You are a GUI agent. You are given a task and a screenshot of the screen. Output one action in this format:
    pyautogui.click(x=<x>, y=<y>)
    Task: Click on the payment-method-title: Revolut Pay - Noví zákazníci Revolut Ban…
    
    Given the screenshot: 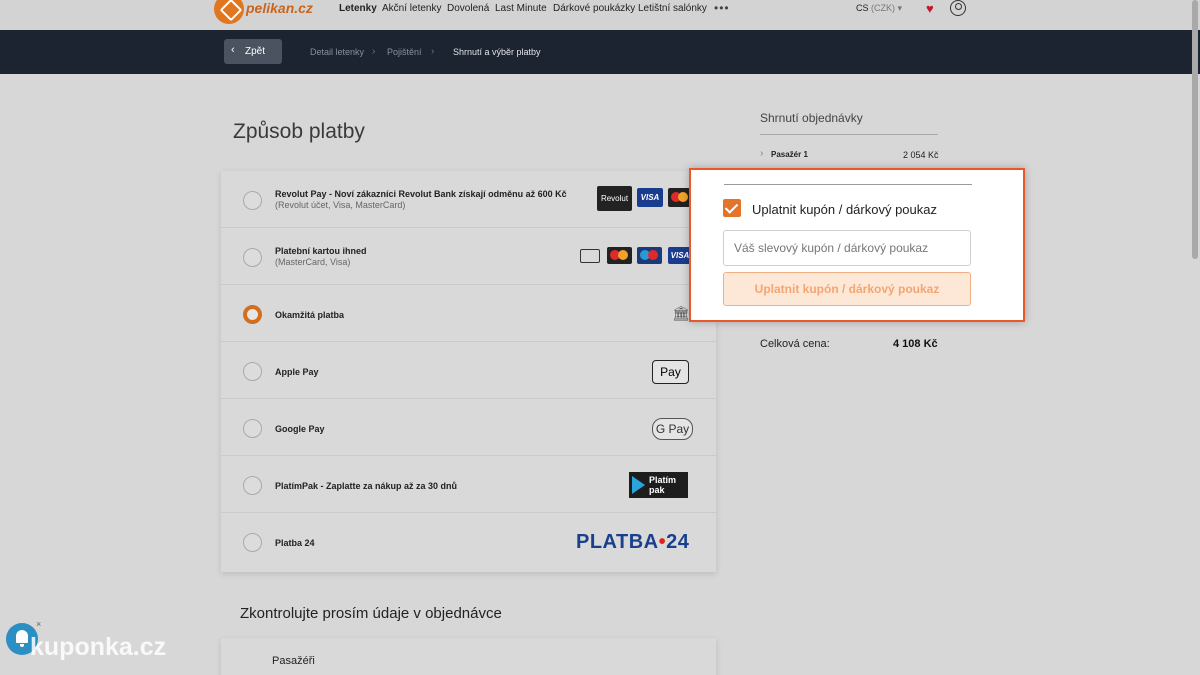 What is the action you would take?
    pyautogui.click(x=421, y=194)
    